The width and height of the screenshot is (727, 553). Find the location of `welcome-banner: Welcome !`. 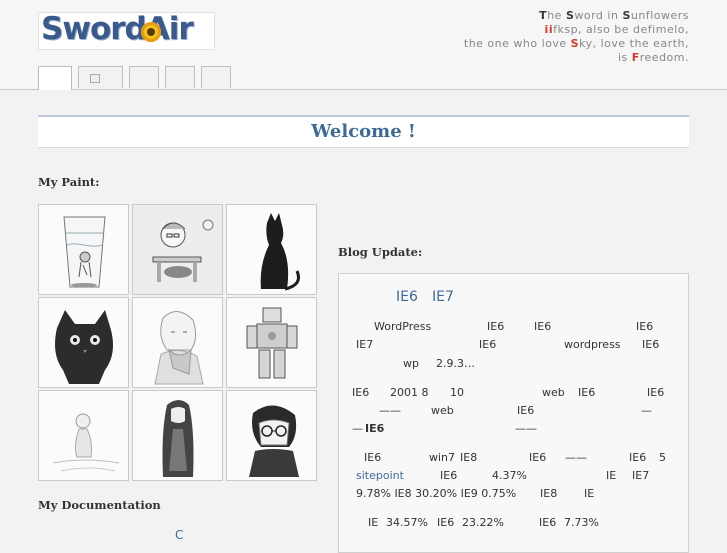

welcome-banner: Welcome ! is located at coordinates (363, 131).